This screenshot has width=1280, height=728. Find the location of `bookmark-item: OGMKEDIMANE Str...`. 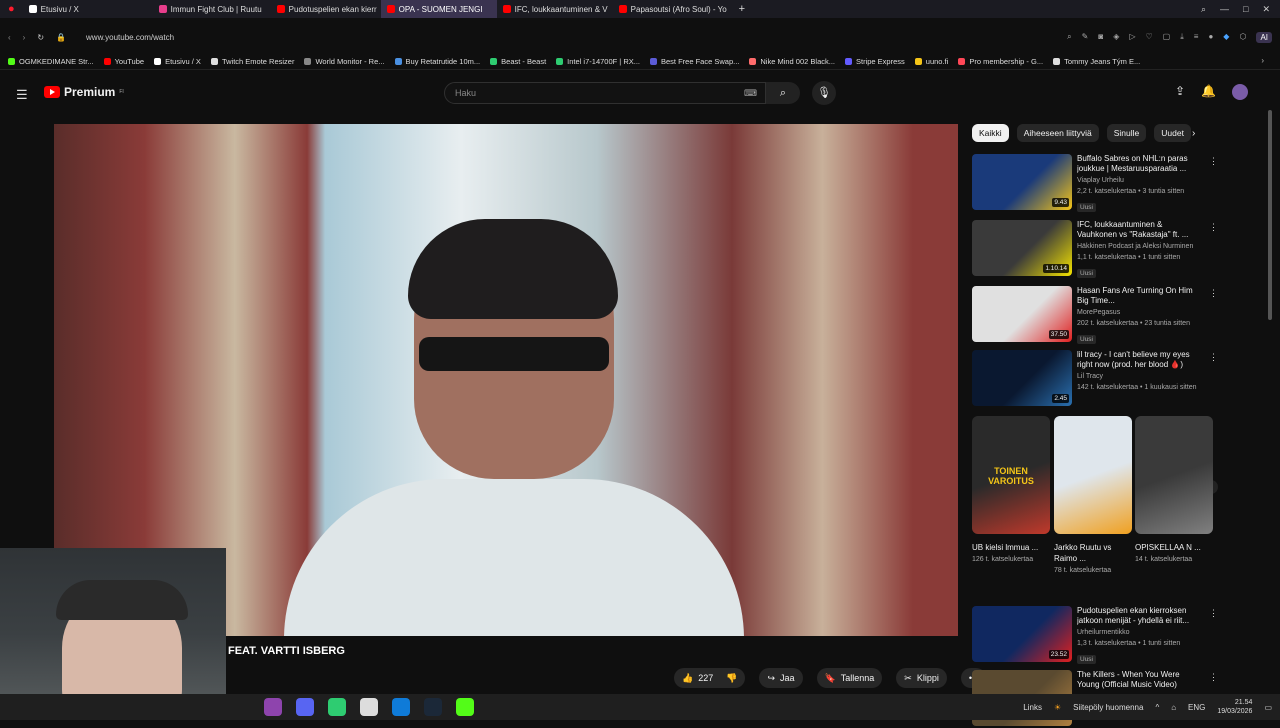

bookmark-item: OGMKEDIMANE Str... is located at coordinates (51, 61).